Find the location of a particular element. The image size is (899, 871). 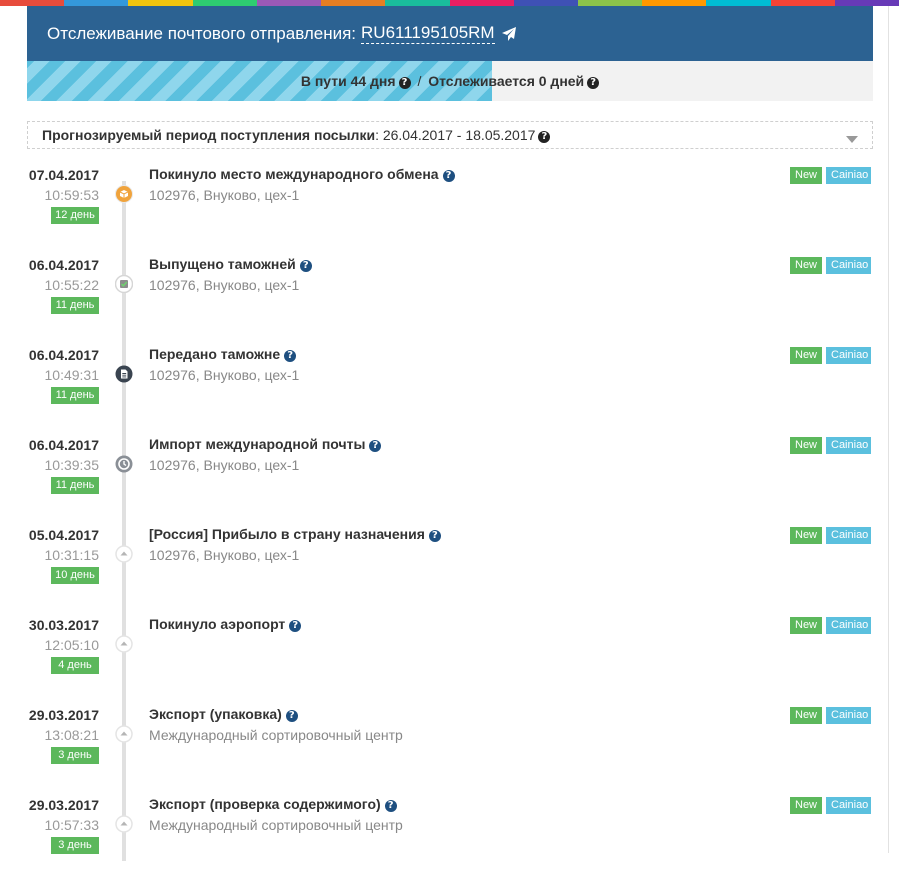

event-time: 10:55:22 is located at coordinates (72, 285).